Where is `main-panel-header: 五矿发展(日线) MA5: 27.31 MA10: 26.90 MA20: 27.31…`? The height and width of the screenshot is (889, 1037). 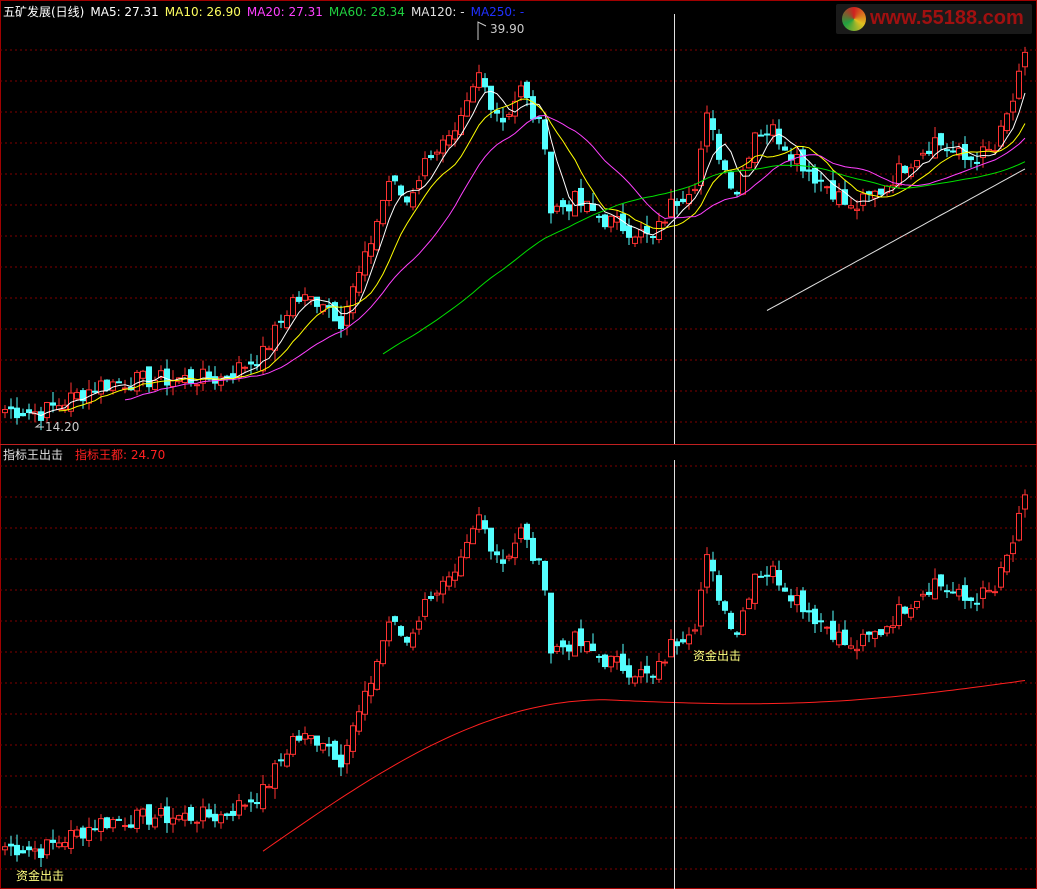 main-panel-header: 五矿发展(日线) MA5: 27.31 MA10: 26.90 MA20: 27.31… is located at coordinates (266, 11).